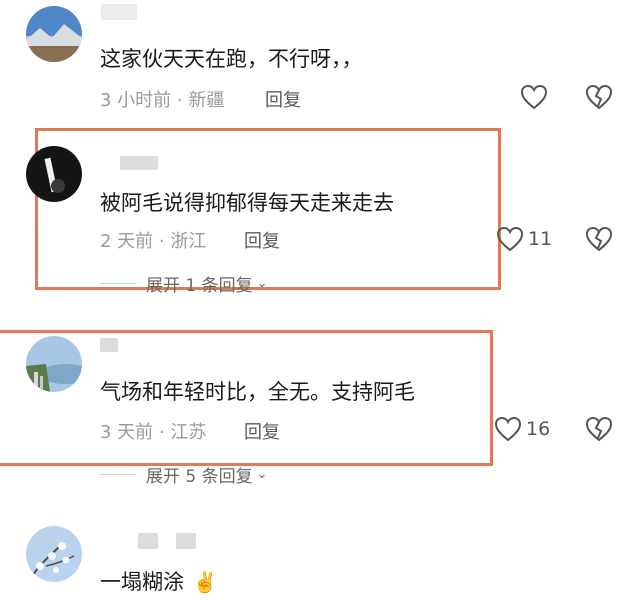  What do you see at coordinates (142, 582) in the screenshot?
I see `comment-body: 一塌糊涂` at bounding box center [142, 582].